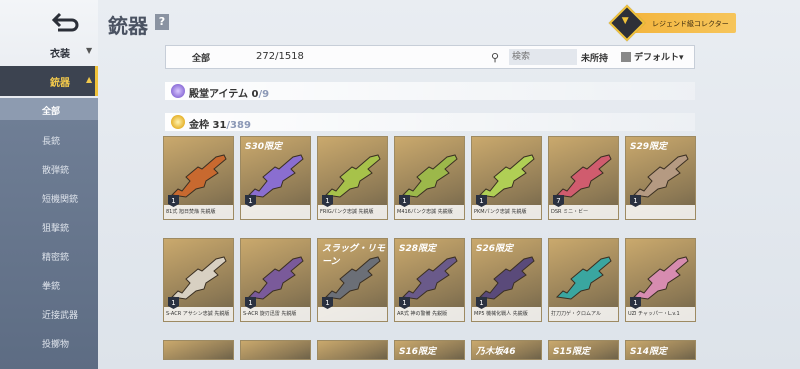  I want to click on weapon-card: S14限定, so click(660, 350).